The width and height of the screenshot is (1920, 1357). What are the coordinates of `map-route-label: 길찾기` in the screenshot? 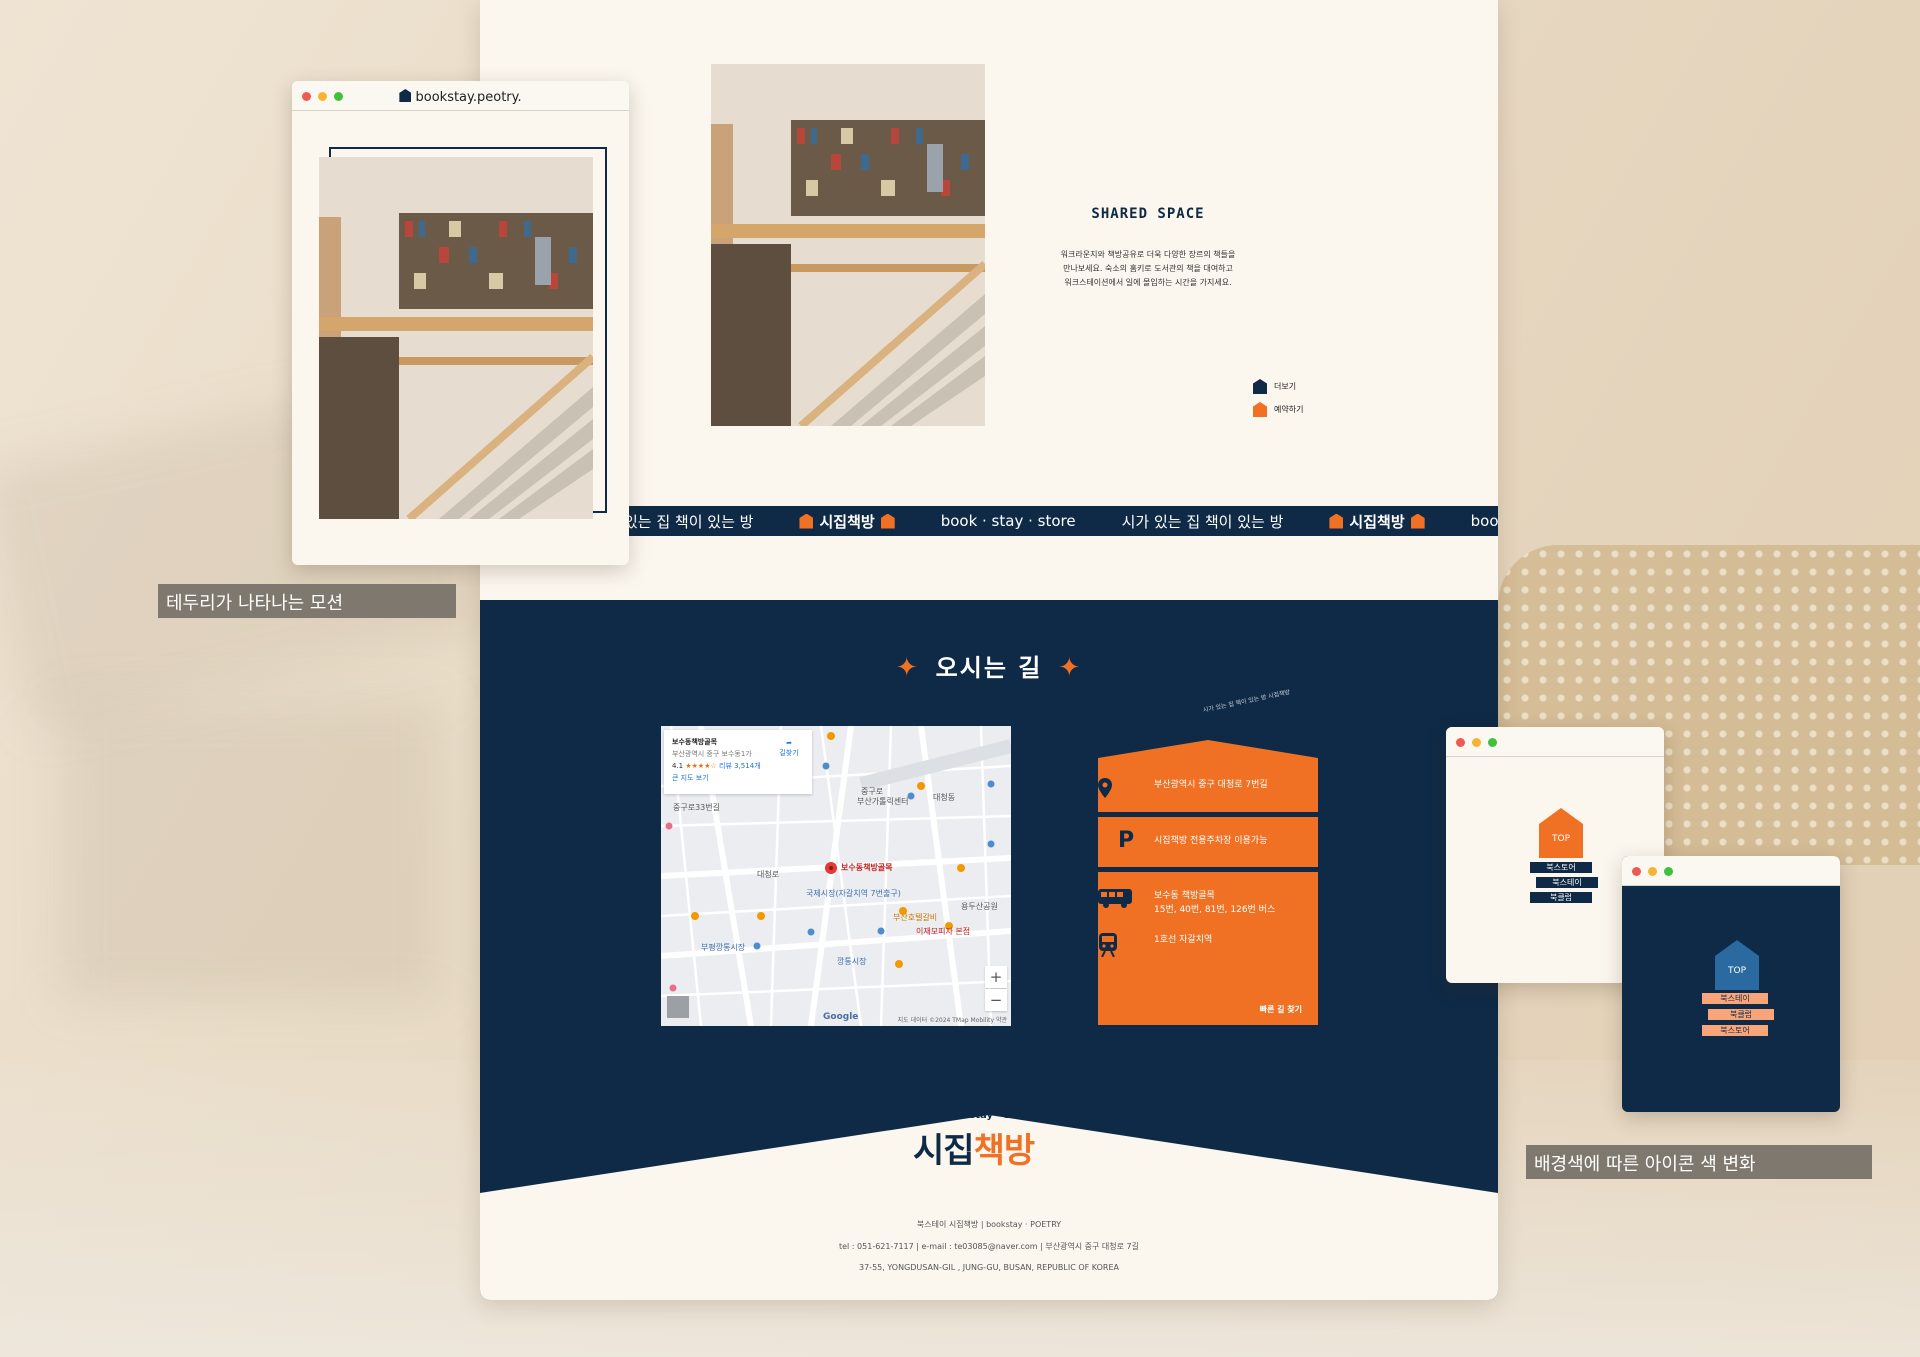 It's located at (789, 753).